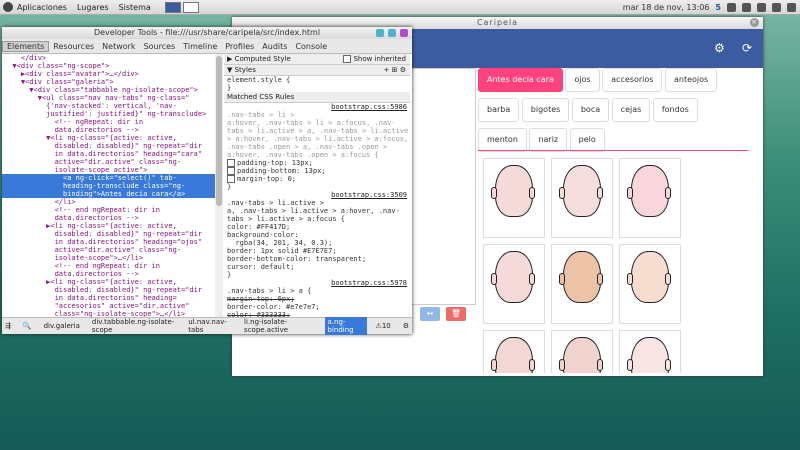 The height and width of the screenshot is (450, 800). I want to click on close-icon, so click(404, 33).